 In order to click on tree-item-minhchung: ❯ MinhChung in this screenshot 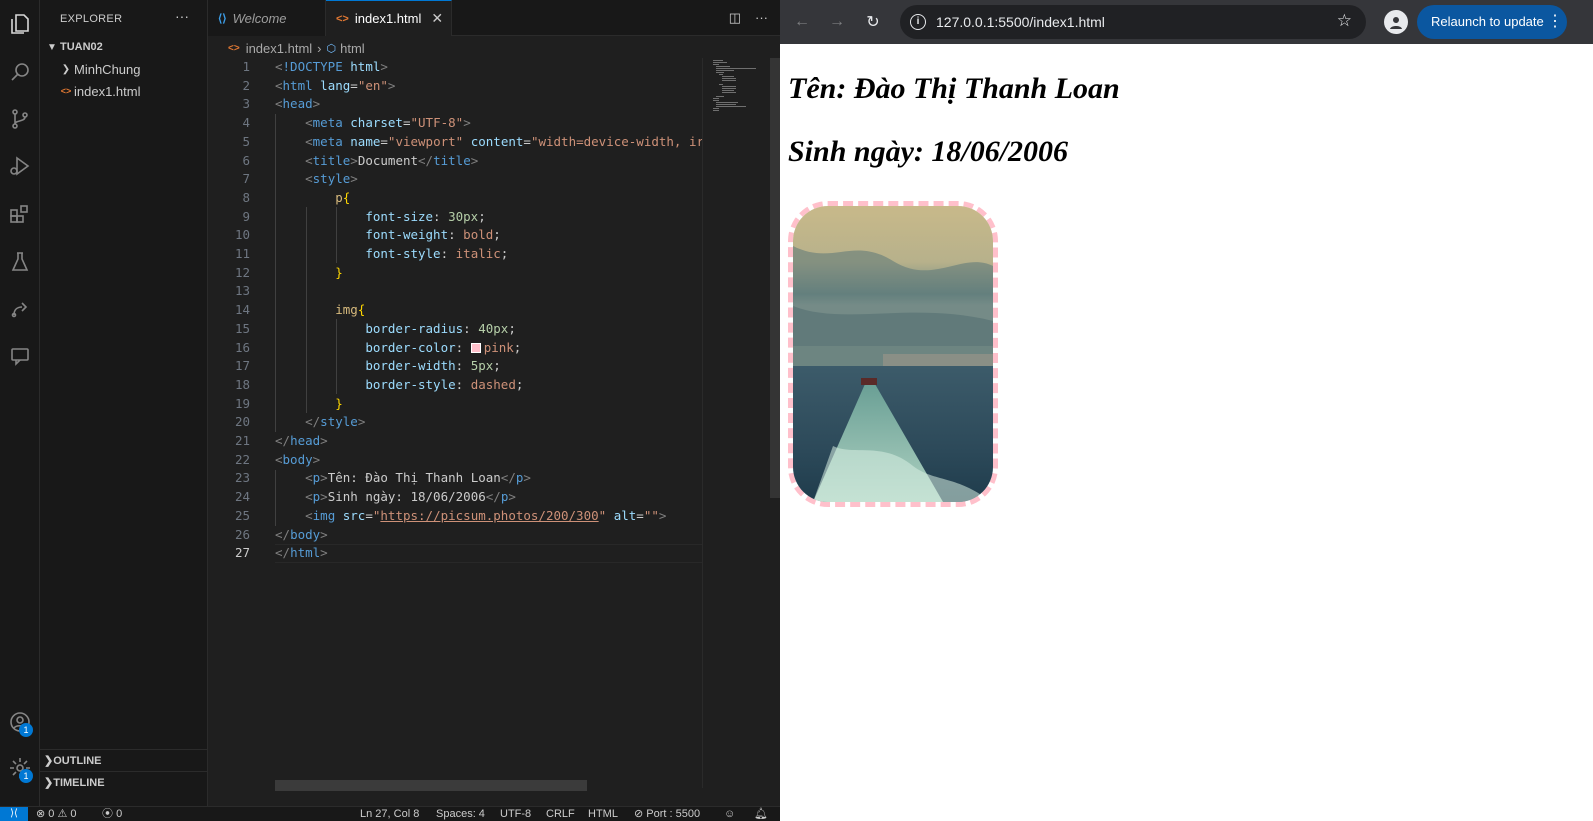, I will do `click(123, 69)`.